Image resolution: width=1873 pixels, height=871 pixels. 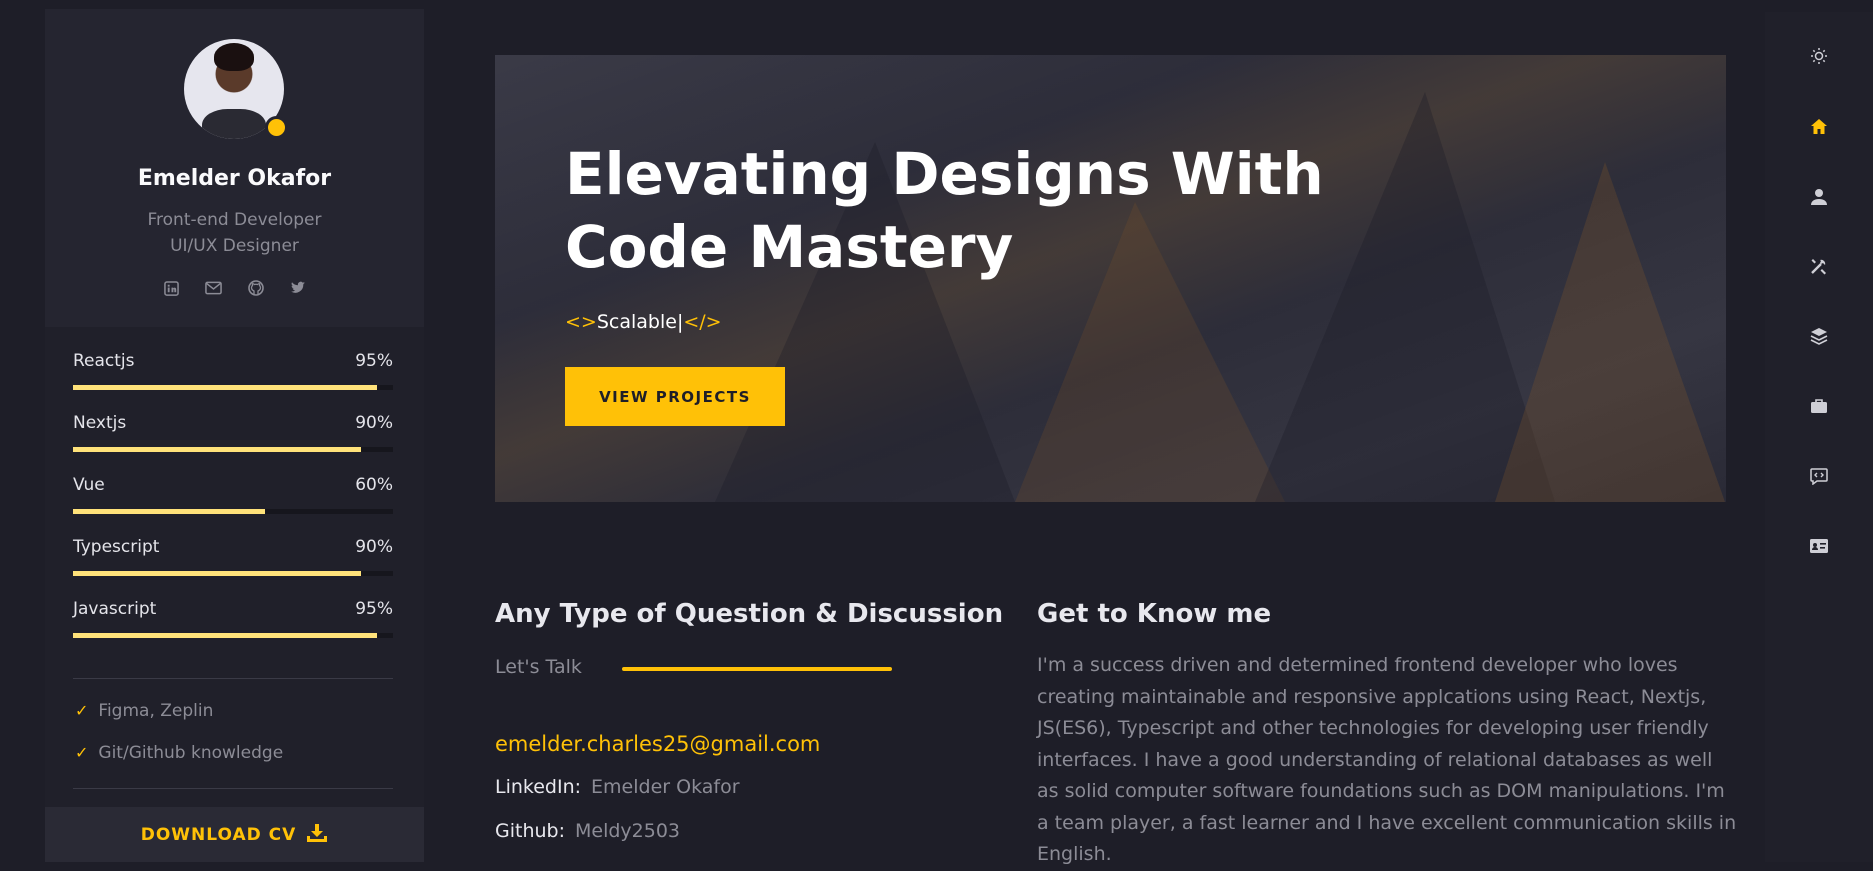 What do you see at coordinates (1819, 476) in the screenshot?
I see `chat-code-icon` at bounding box center [1819, 476].